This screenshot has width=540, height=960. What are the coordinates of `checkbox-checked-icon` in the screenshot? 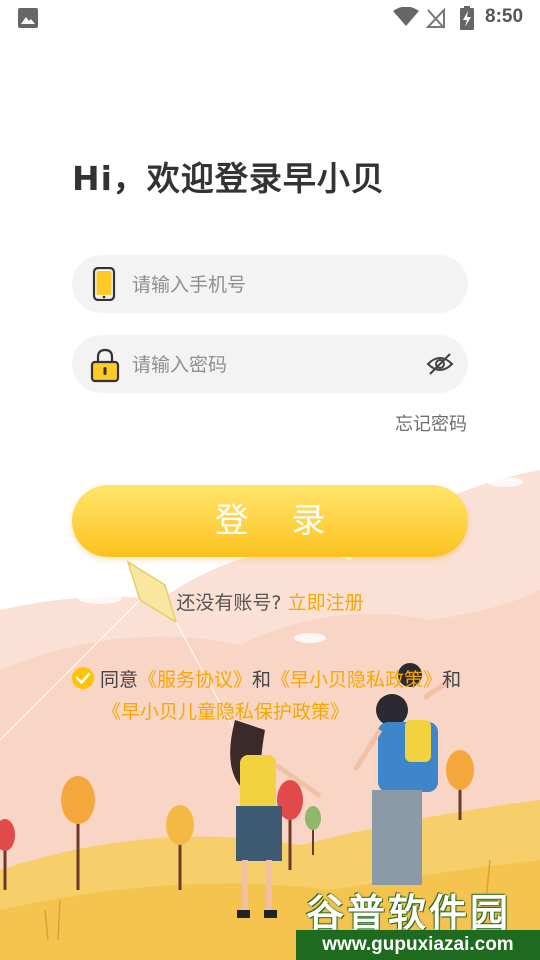 It's located at (83, 678).